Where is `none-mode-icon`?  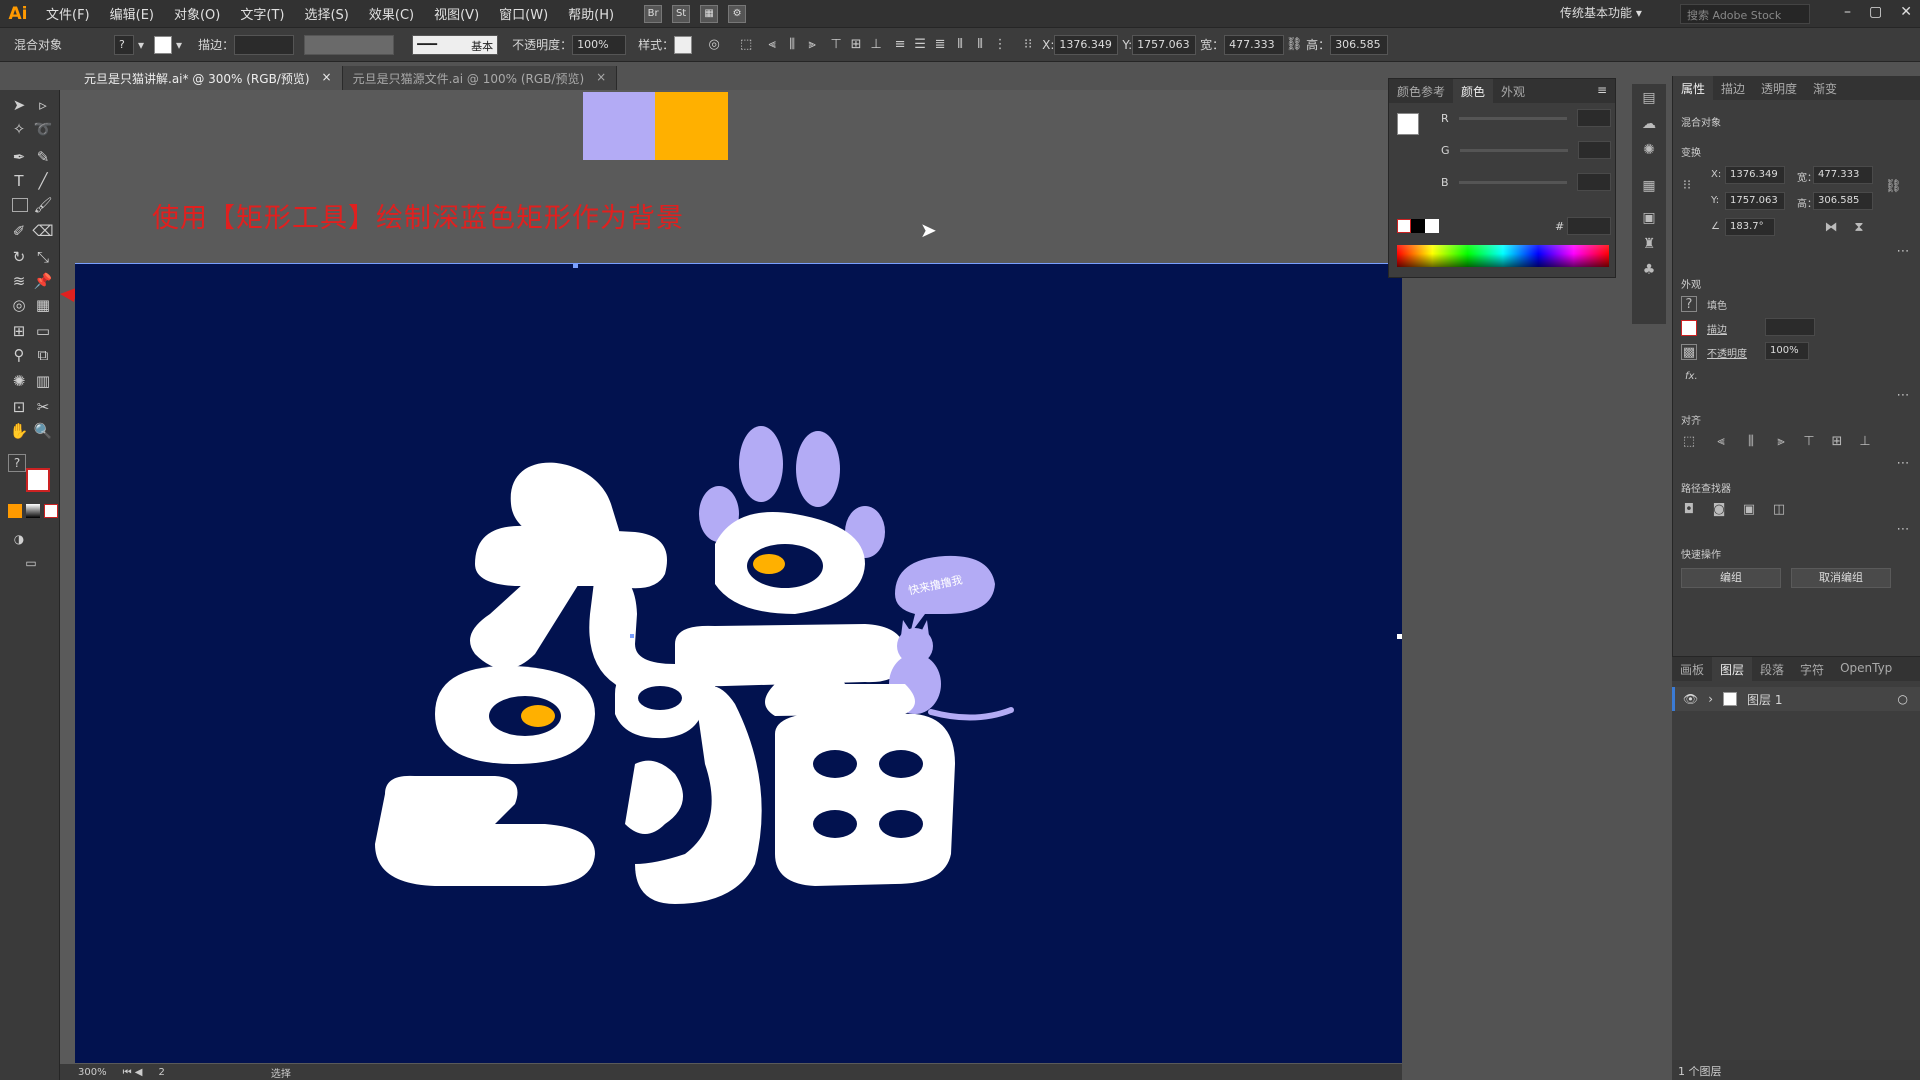 none-mode-icon is located at coordinates (51, 511).